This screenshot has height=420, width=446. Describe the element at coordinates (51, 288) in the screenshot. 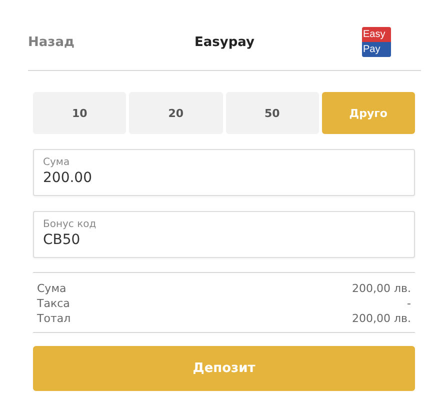

I see `summary-label: Сума` at that location.